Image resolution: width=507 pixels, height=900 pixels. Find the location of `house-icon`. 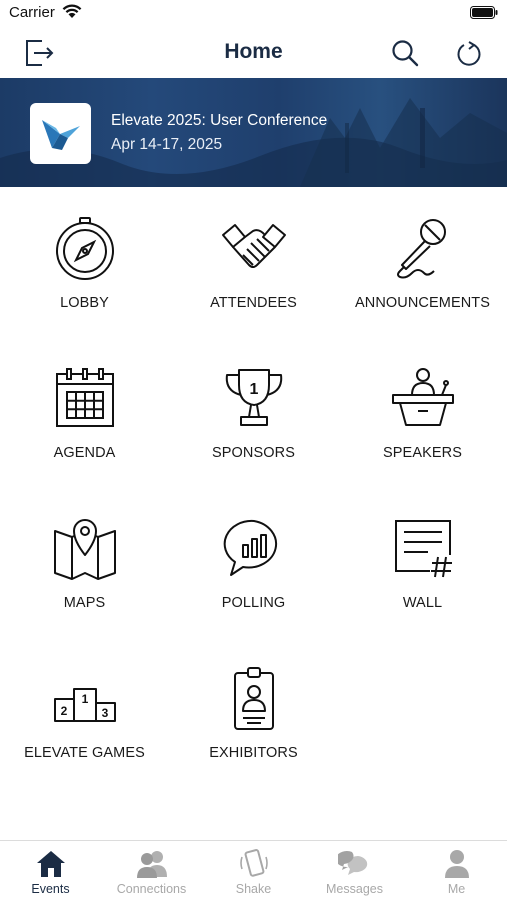

house-icon is located at coordinates (50, 864).